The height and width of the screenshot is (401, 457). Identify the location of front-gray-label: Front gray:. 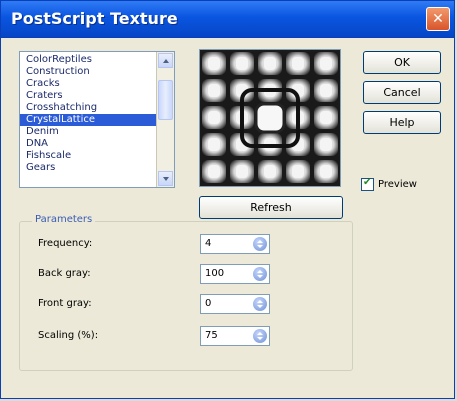
(65, 303).